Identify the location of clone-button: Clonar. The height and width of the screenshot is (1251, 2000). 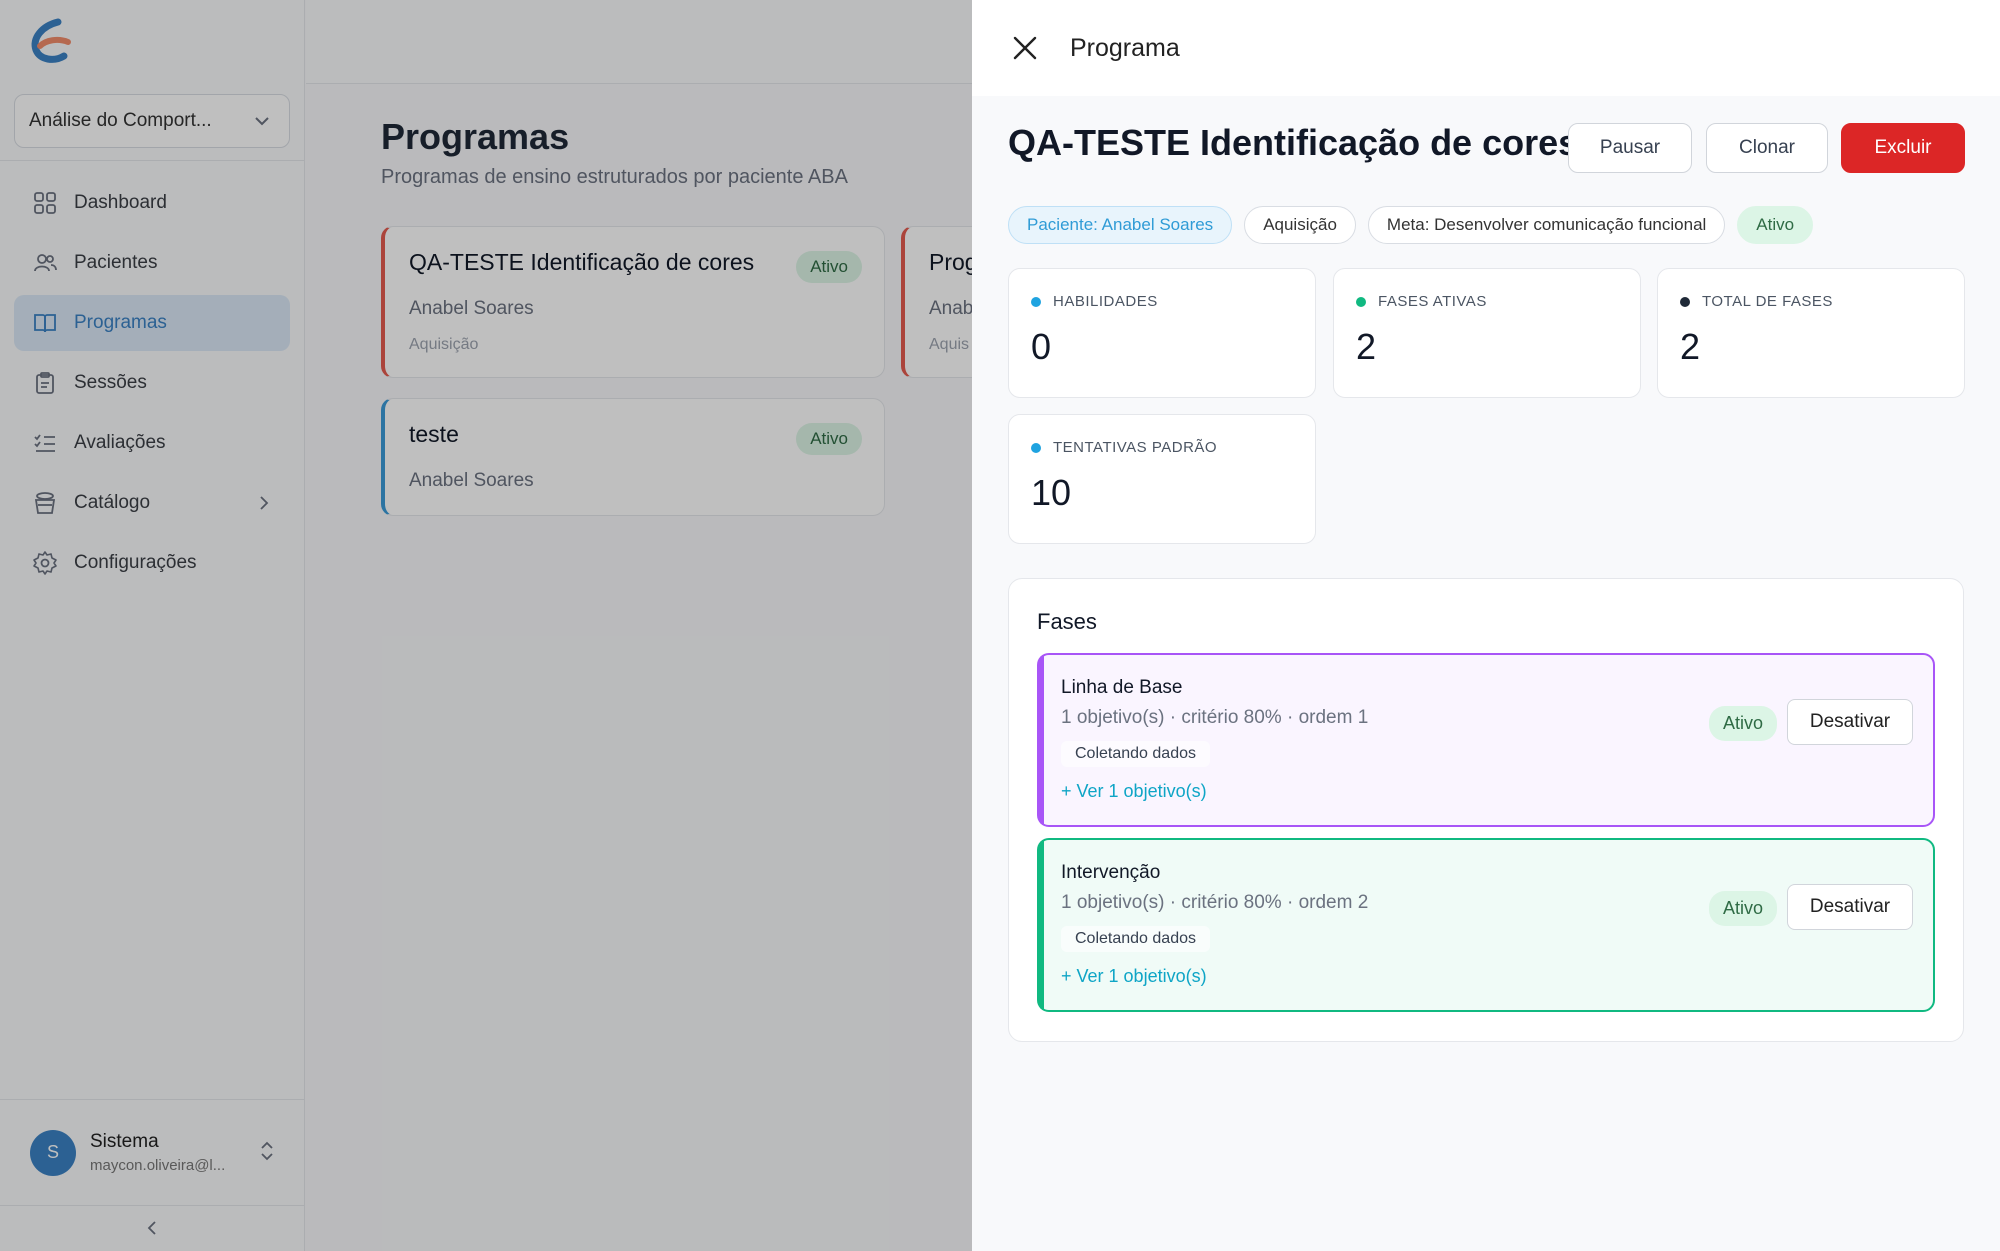
(1767, 148).